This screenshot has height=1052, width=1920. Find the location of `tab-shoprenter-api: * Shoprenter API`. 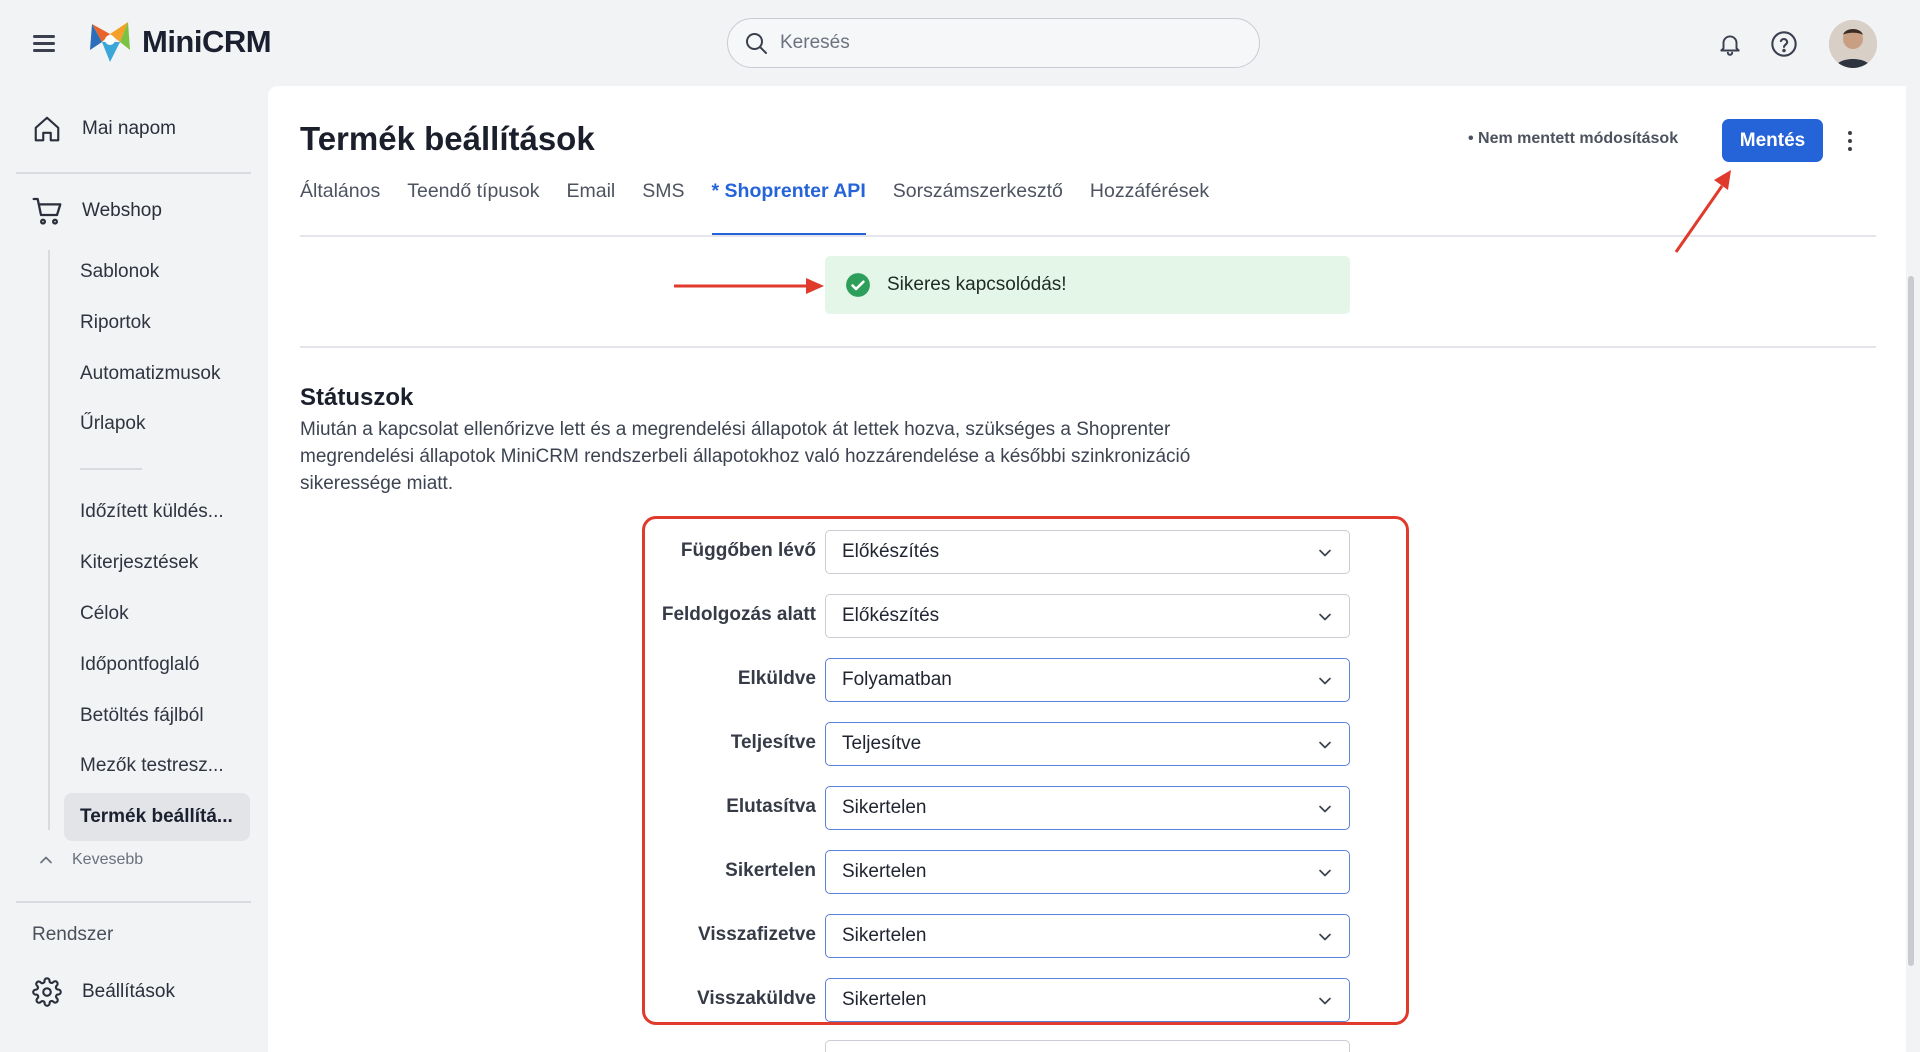

tab-shoprenter-api: * Shoprenter API is located at coordinates (788, 205).